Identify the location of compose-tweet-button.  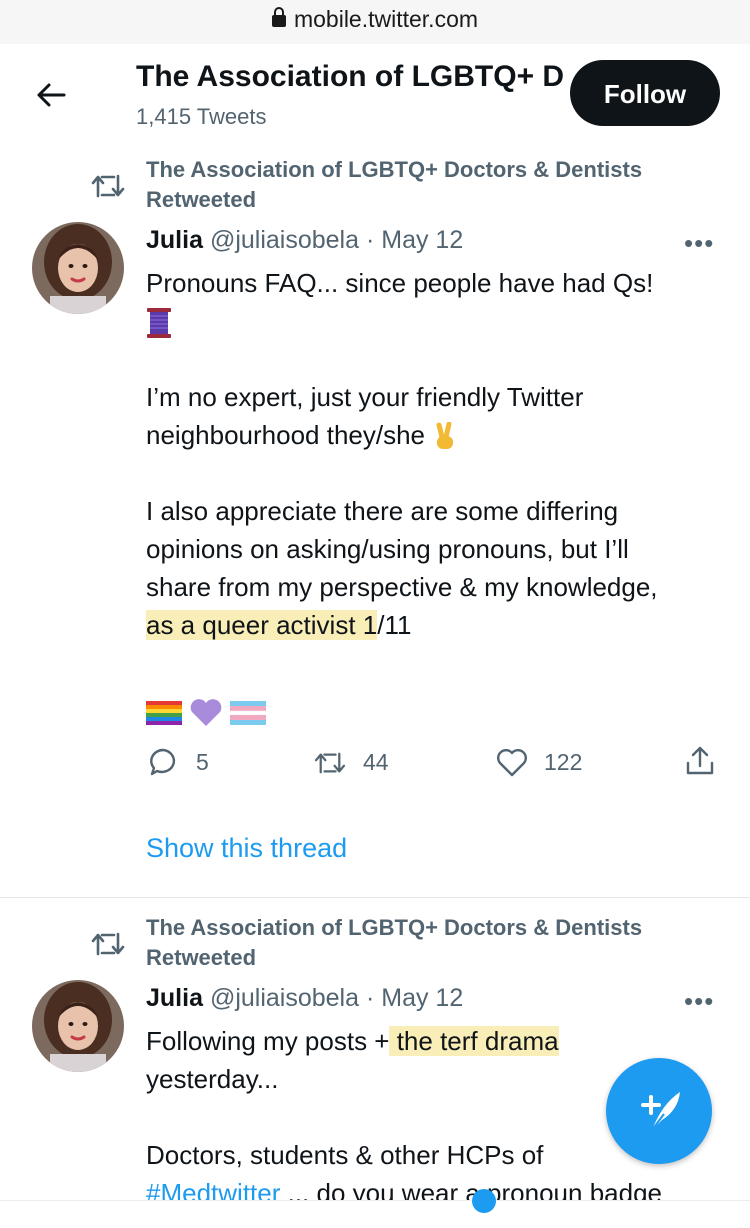
(659, 1111).